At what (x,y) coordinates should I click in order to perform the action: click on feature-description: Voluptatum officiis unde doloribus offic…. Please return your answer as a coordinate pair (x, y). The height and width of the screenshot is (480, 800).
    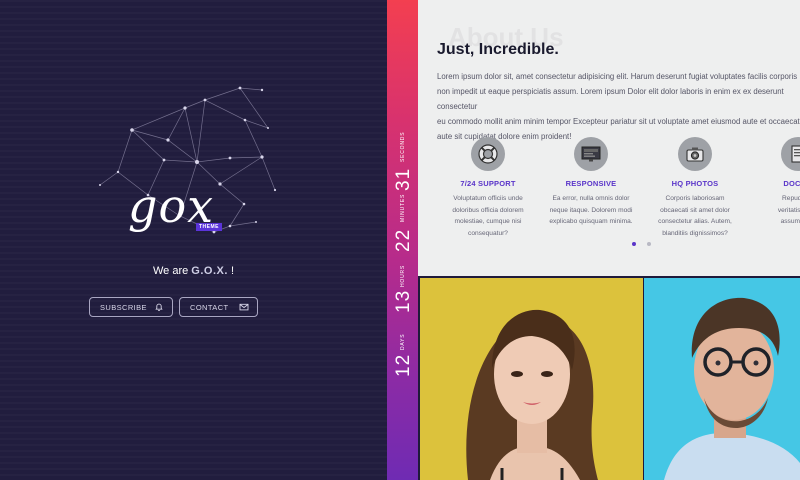
    Looking at the image, I should click on (488, 216).